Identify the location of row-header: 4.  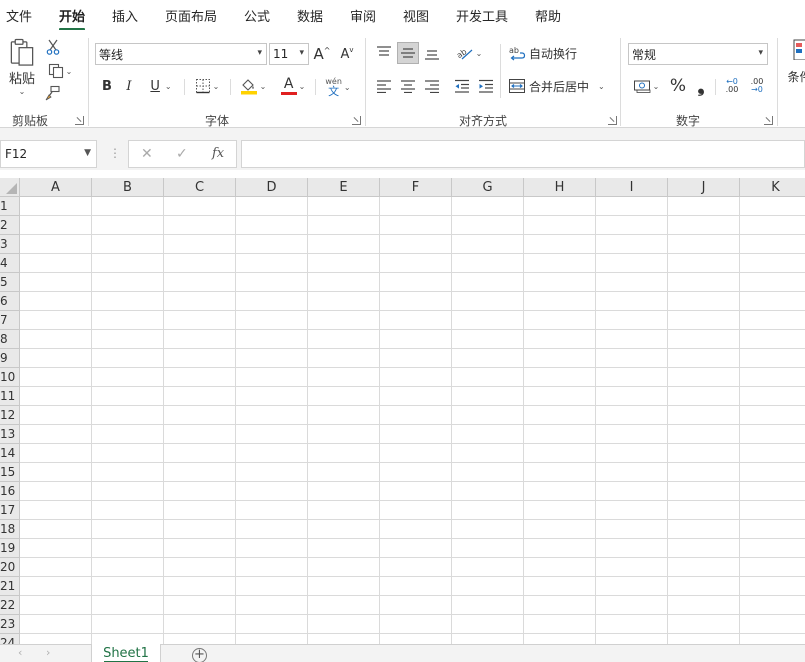
(10, 263).